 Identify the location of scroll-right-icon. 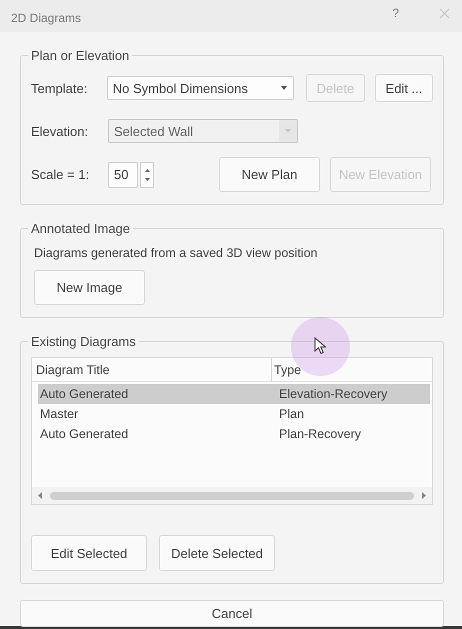
(424, 495).